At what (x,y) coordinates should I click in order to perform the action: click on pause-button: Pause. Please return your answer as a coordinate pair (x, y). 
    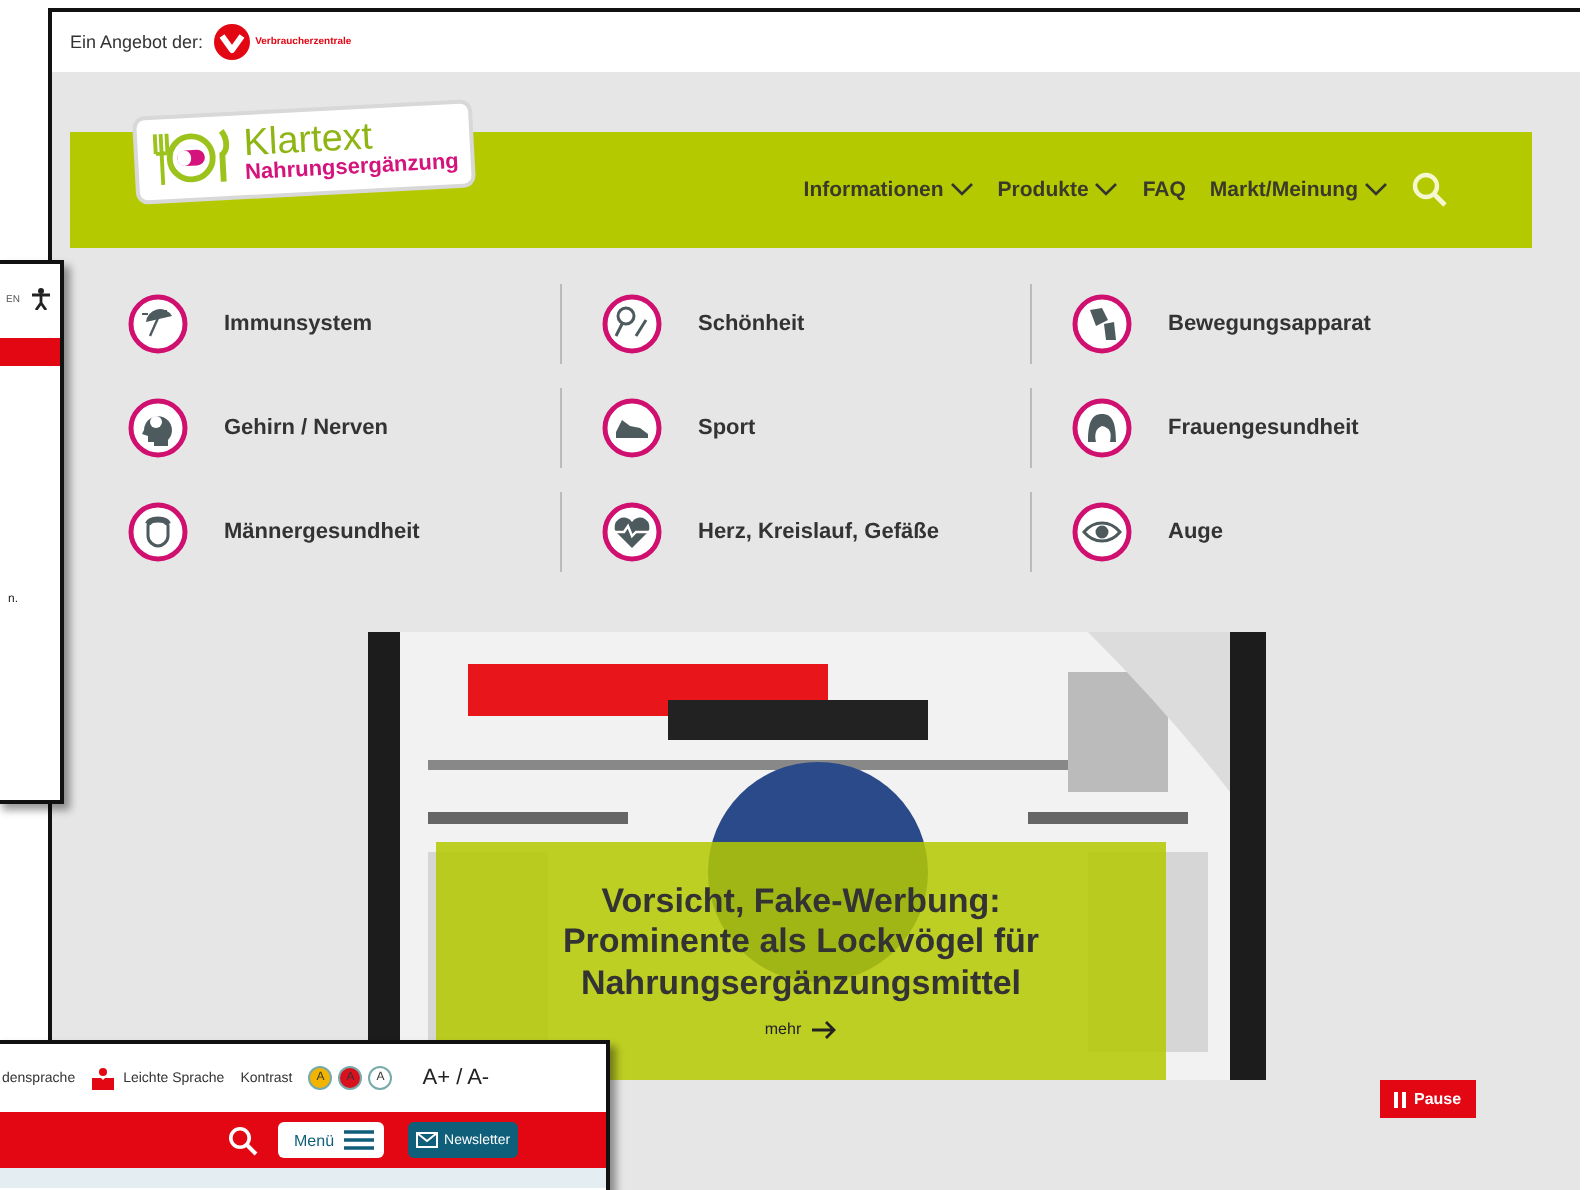
    Looking at the image, I should click on (1428, 1099).